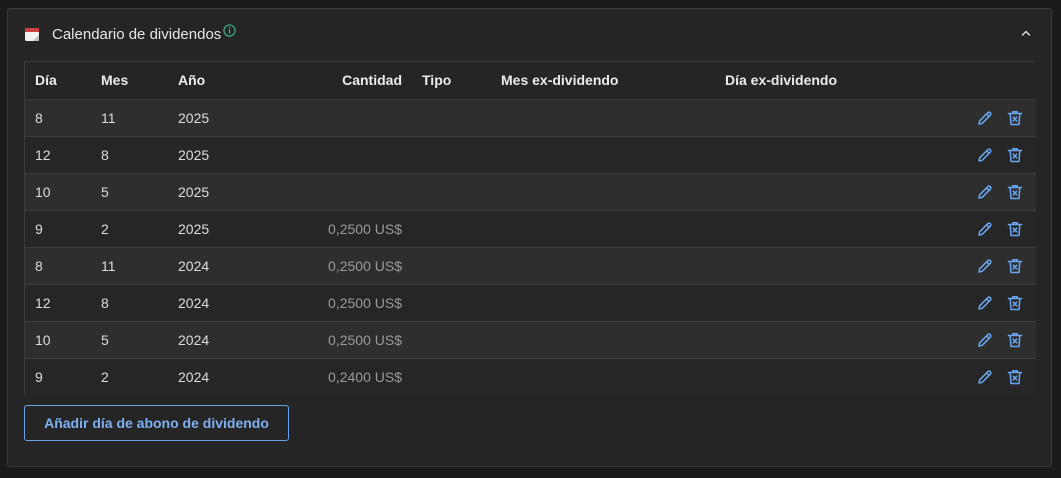  I want to click on column-header-dia-ex-dividendo: Día ex-dividendo, so click(830, 81).